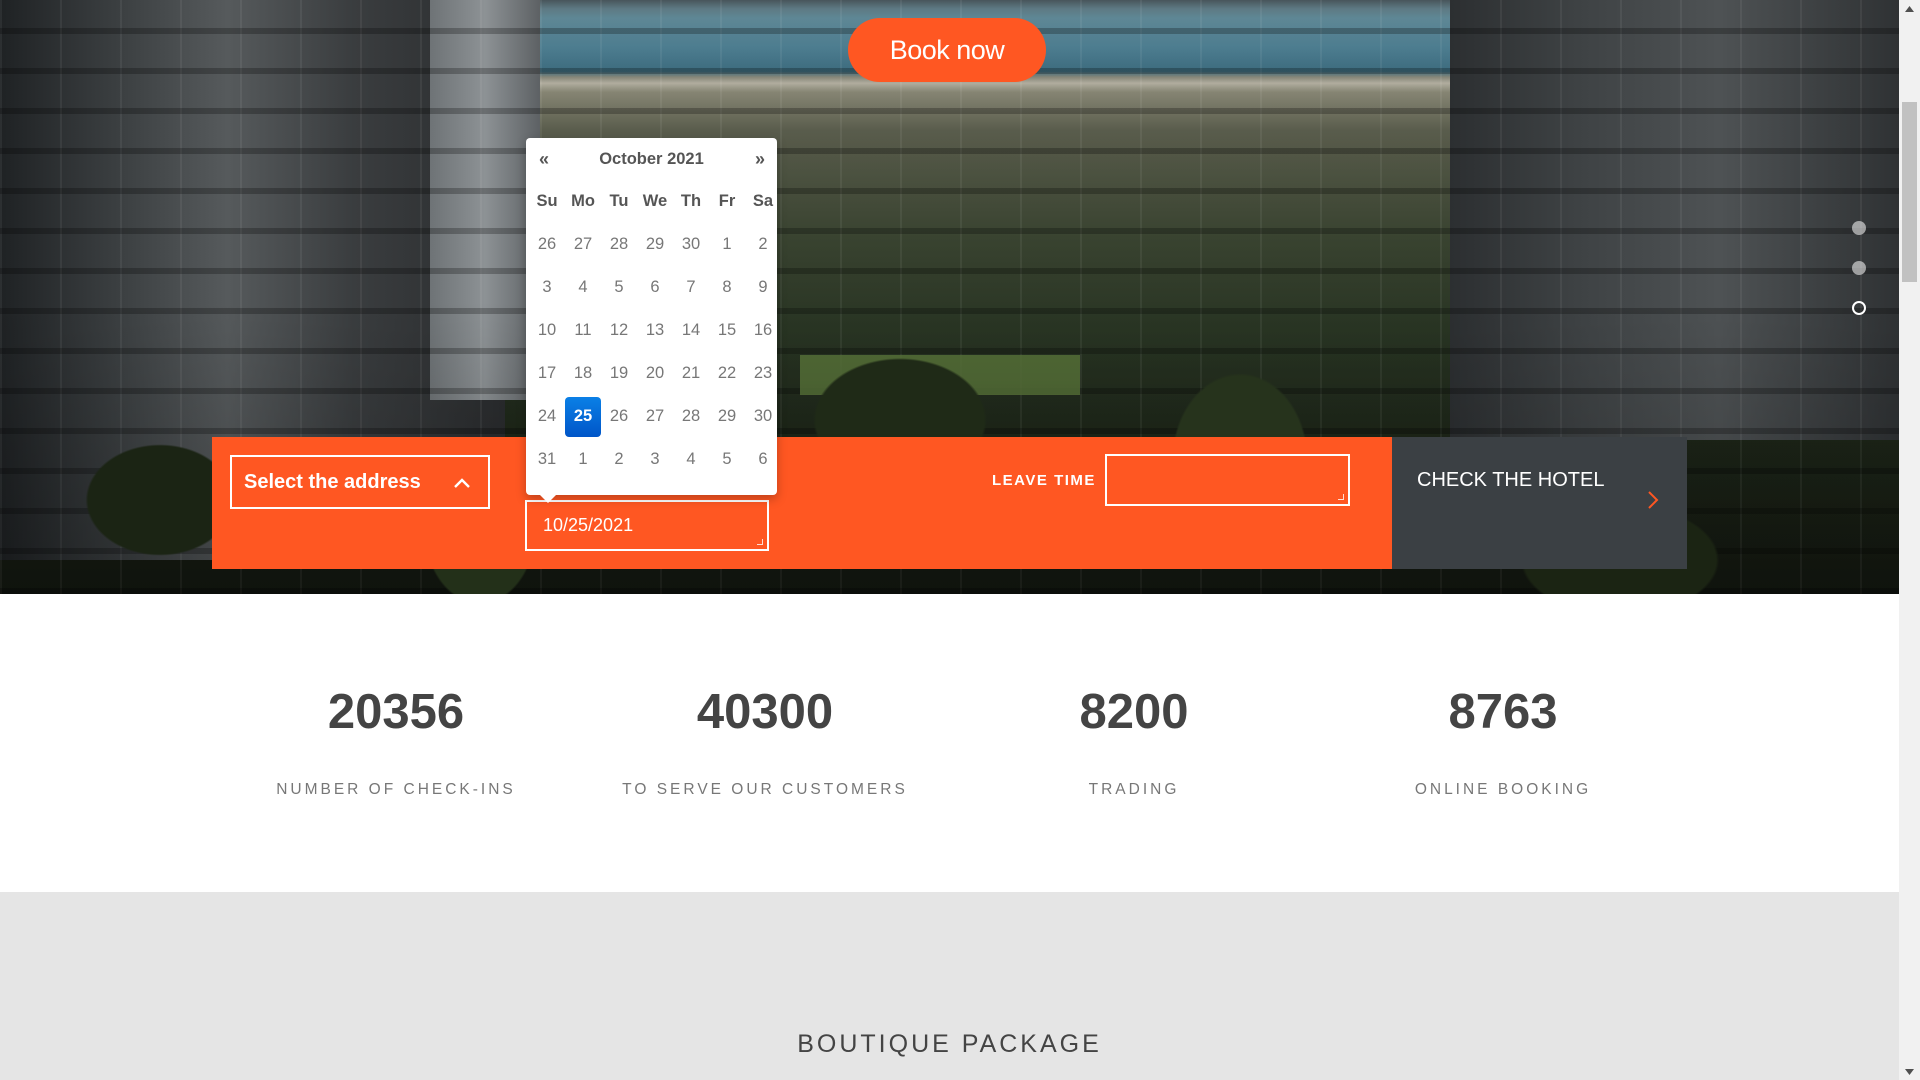  I want to click on slider-dots, so click(1860, 281).